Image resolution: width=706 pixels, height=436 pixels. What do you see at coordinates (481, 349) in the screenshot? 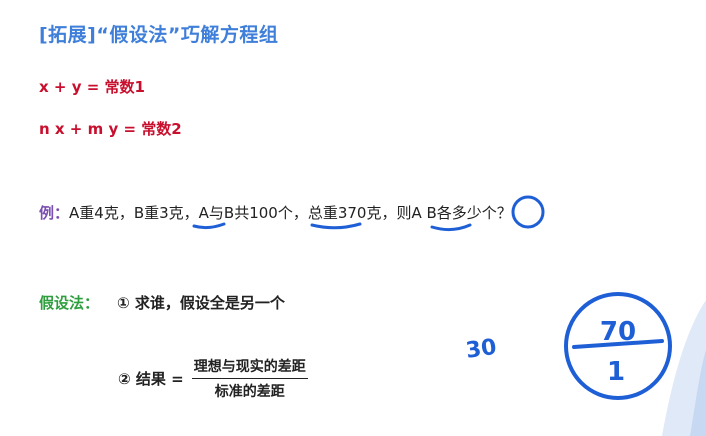
I see `handwritten-side-note: 30` at bounding box center [481, 349].